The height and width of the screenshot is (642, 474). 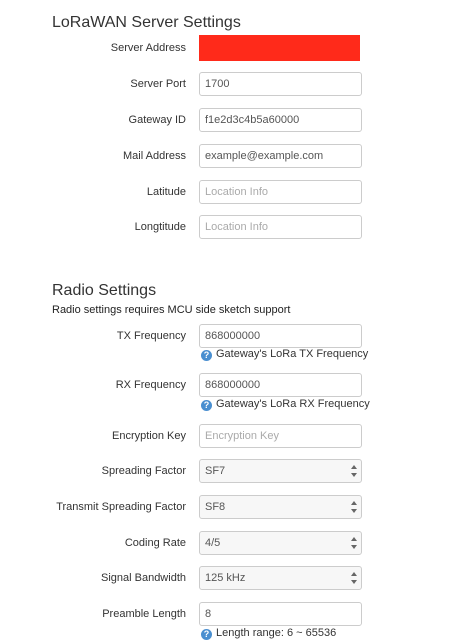 I want to click on transmit-spreading-factor-value: SF8, so click(x=215, y=507).